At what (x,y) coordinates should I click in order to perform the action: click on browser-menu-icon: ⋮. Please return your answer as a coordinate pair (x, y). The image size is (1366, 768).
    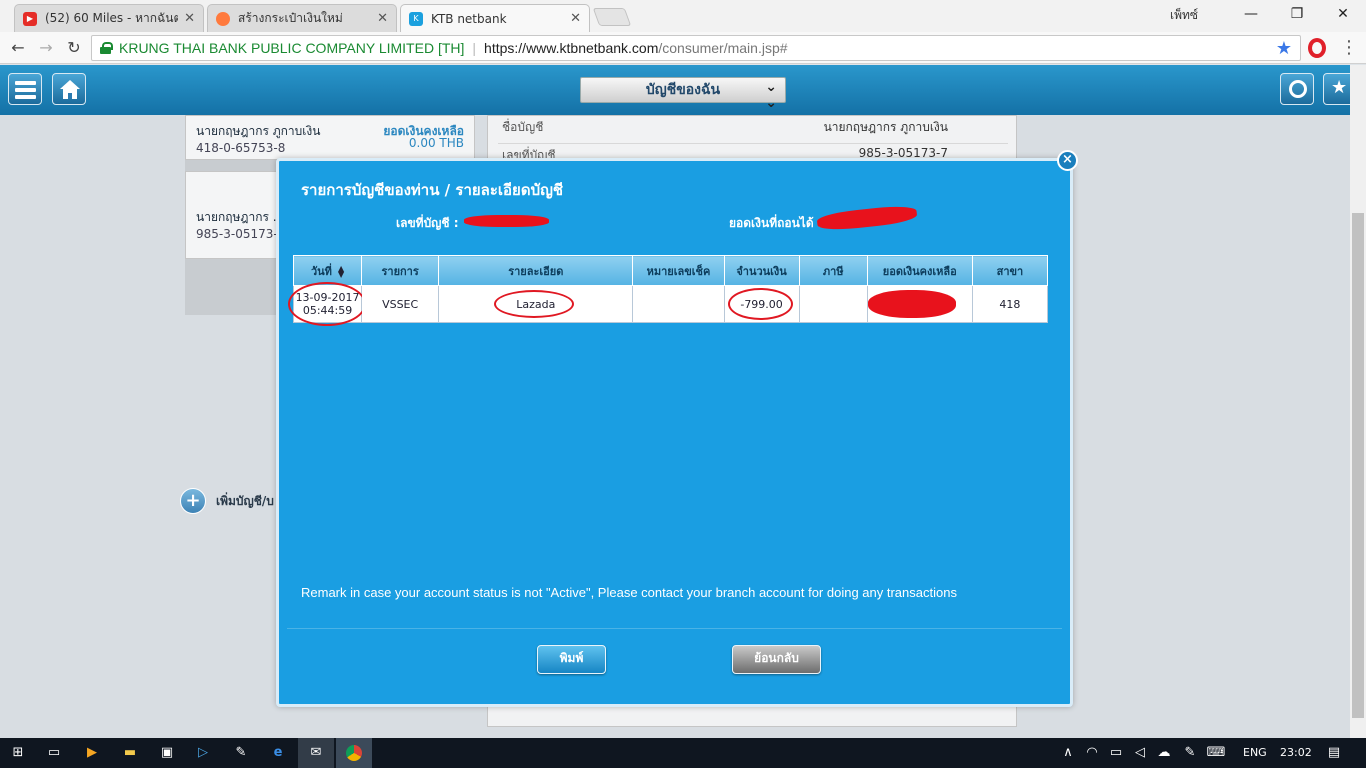
    Looking at the image, I should click on (1349, 48).